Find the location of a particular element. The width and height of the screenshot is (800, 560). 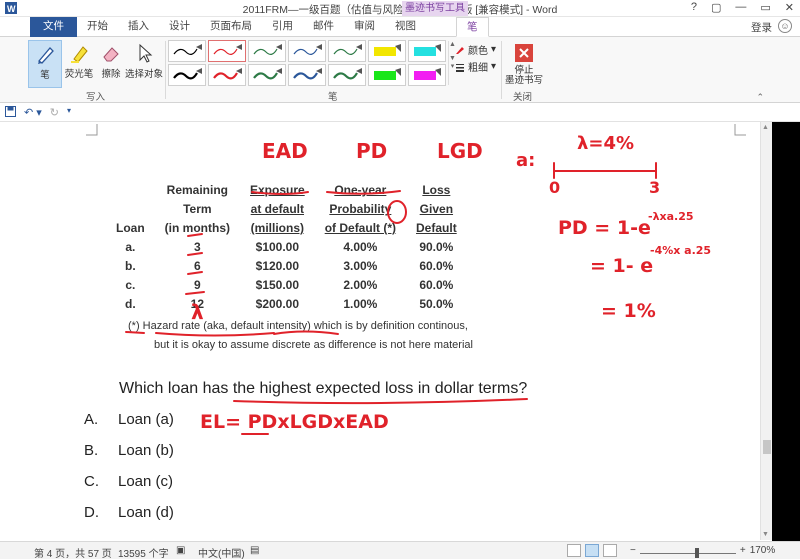

ink-underline-hazard is located at coordinates (215, 334).